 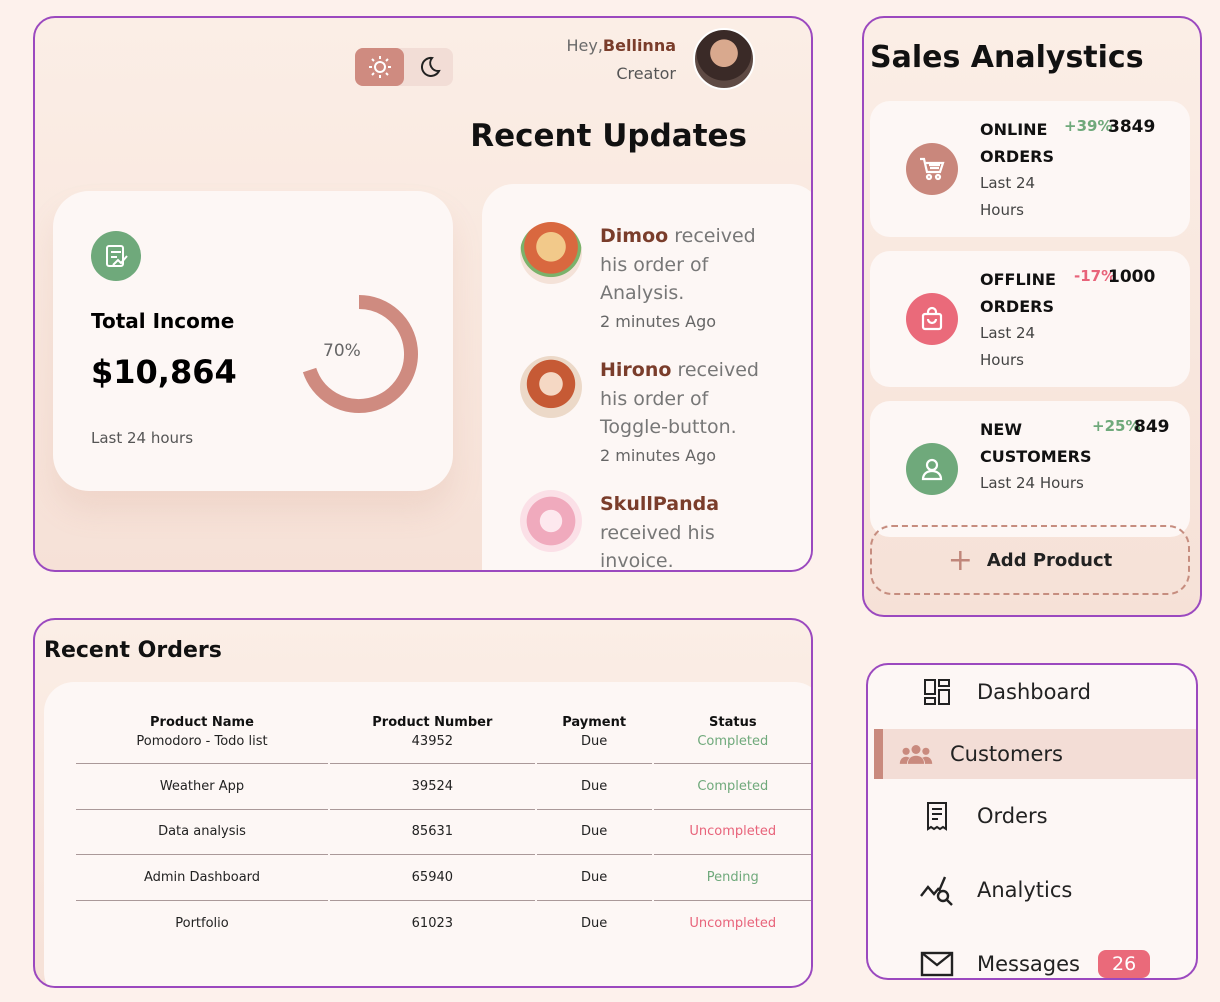 I want to click on table-row: Admin Dashboard 65940 Due Pending, so click(x=443, y=878).